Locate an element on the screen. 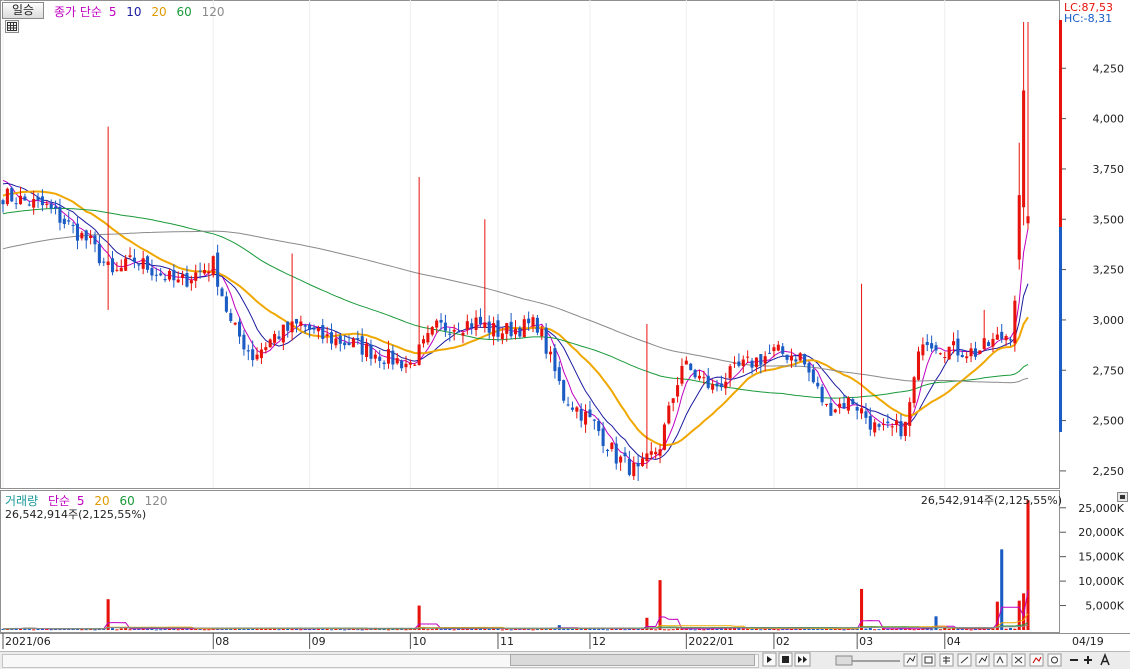  zoom-in-icon is located at coordinates (1088, 660).